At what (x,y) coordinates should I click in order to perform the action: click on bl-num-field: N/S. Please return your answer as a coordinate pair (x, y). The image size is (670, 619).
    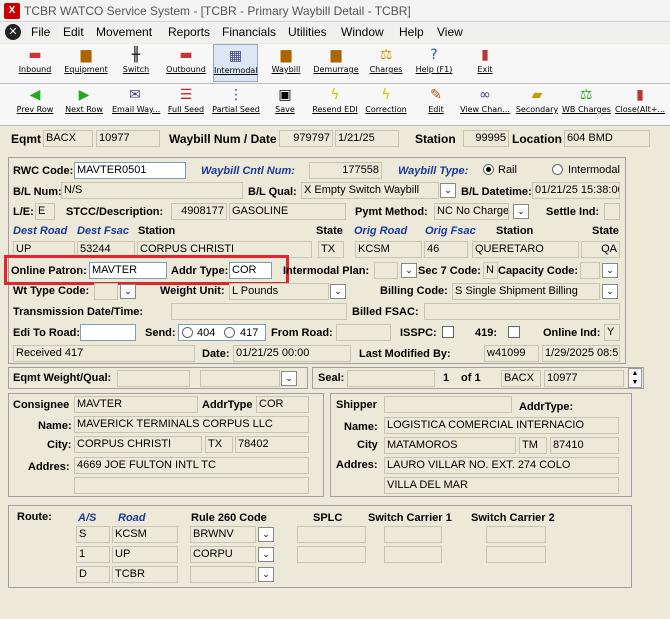
    Looking at the image, I should click on (152, 190).